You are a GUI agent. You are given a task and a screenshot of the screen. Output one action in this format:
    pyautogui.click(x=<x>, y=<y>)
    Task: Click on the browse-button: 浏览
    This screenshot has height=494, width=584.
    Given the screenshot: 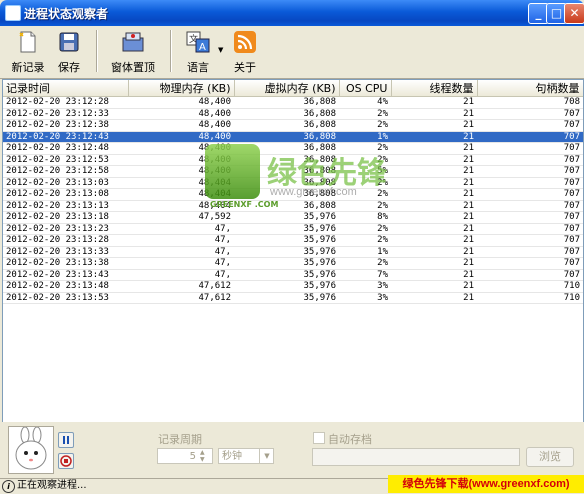 What is the action you would take?
    pyautogui.click(x=550, y=457)
    